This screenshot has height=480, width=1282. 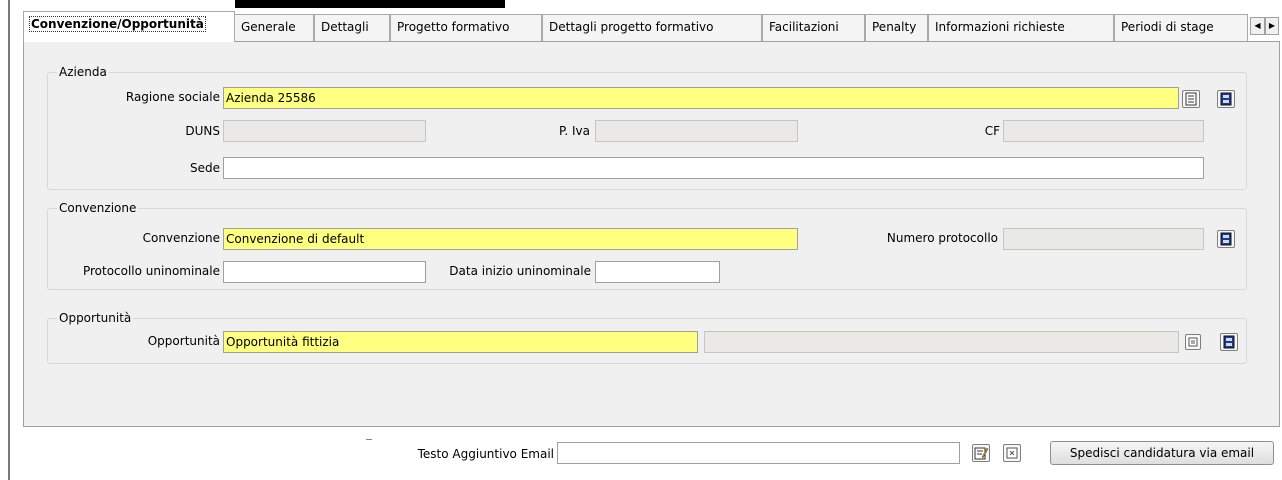 What do you see at coordinates (941, 342) in the screenshot?
I see `opportunita-extra-field` at bounding box center [941, 342].